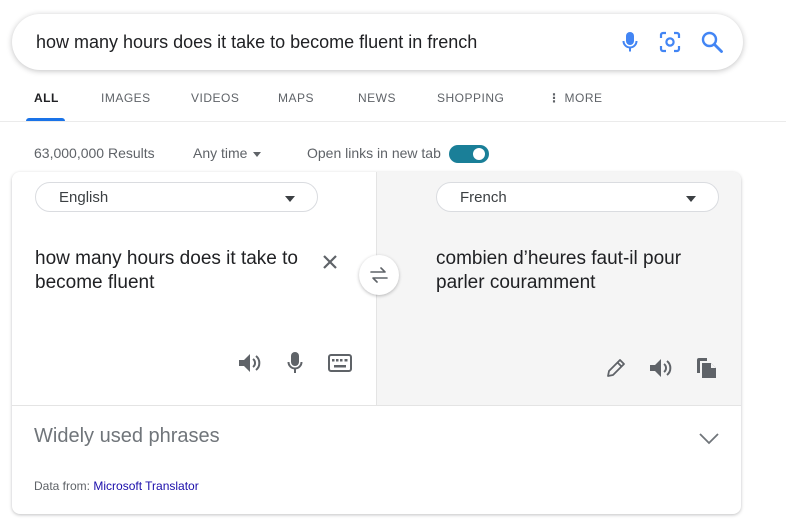 This screenshot has height=525, width=786. I want to click on chevron-down-icon, so click(709, 438).